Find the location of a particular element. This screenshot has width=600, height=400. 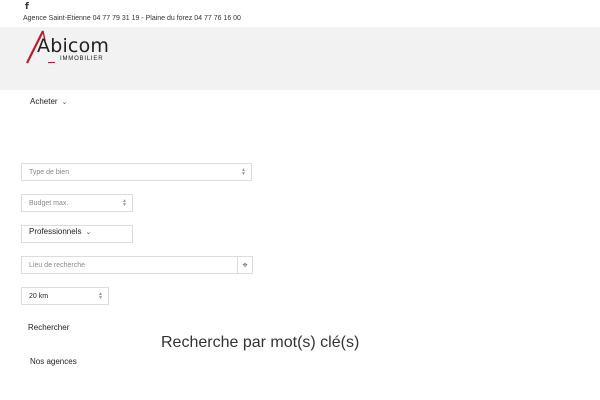

location-input: Lieu de recherche is located at coordinates (129, 265).